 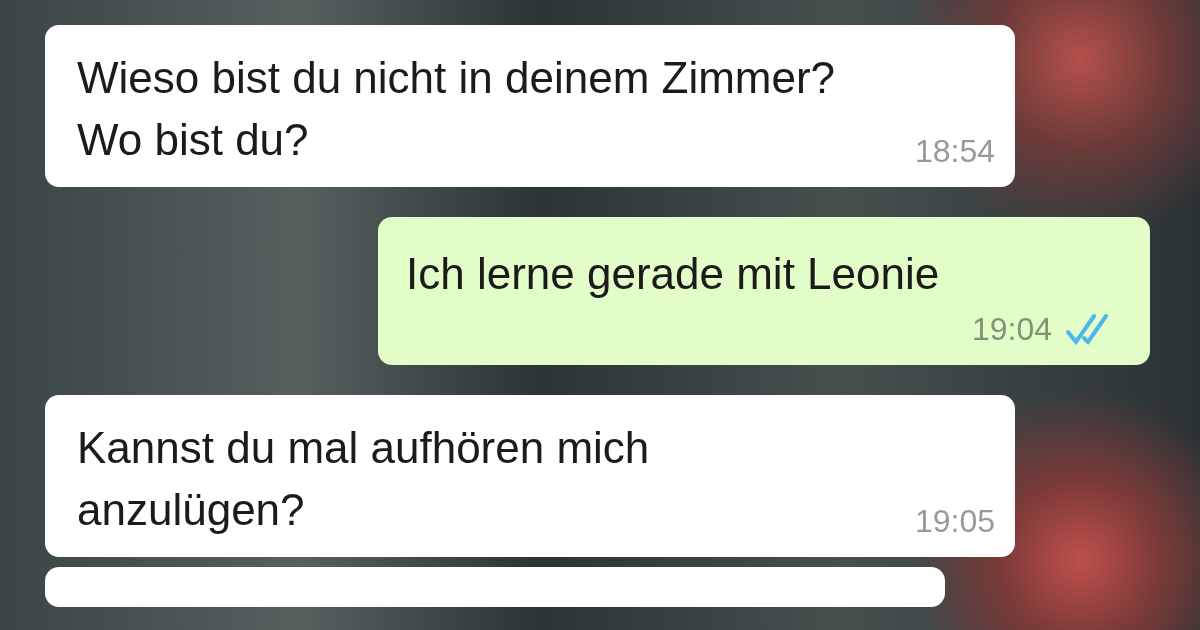 I want to click on message-text: Kannst du mal aufhören mich anzulügen?, so click(x=364, y=479).